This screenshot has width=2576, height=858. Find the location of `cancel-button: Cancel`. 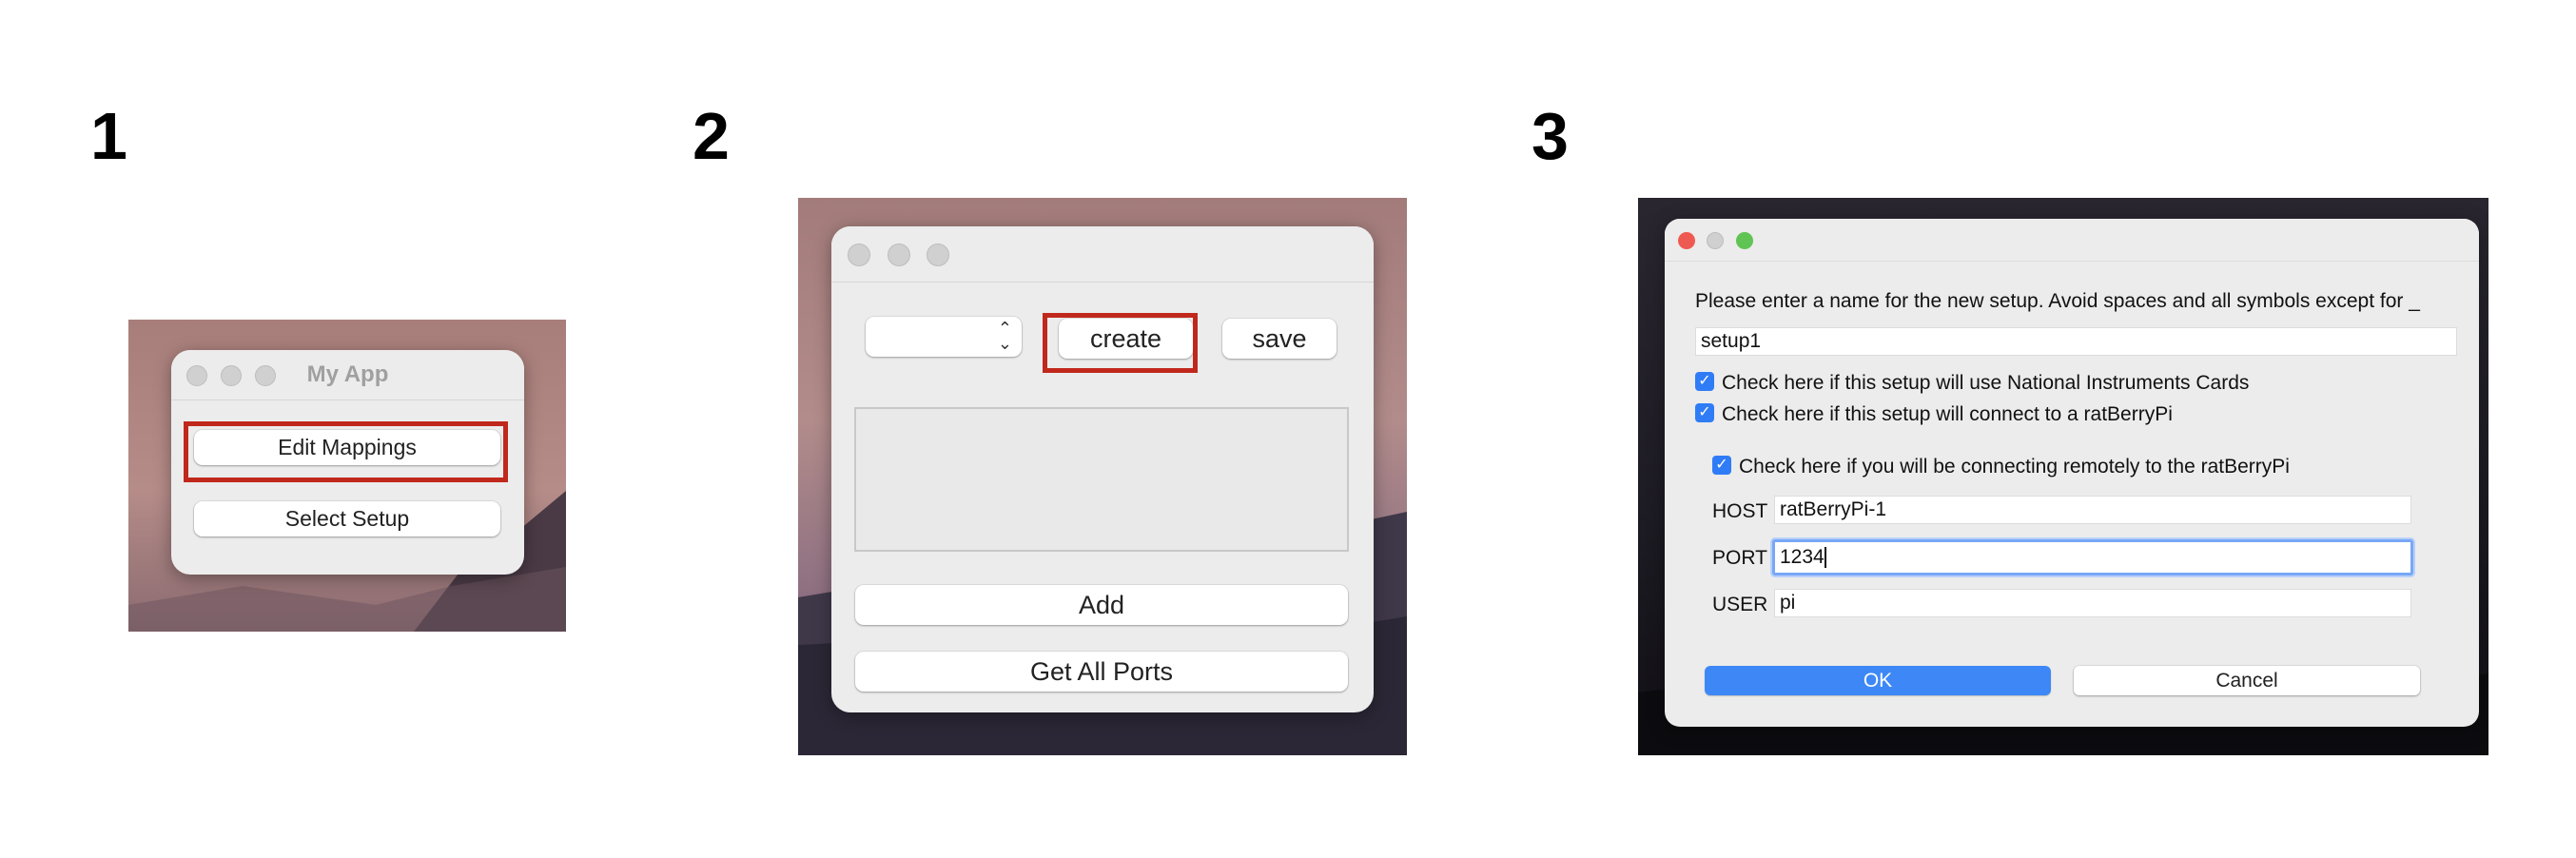

cancel-button: Cancel is located at coordinates (2247, 680).